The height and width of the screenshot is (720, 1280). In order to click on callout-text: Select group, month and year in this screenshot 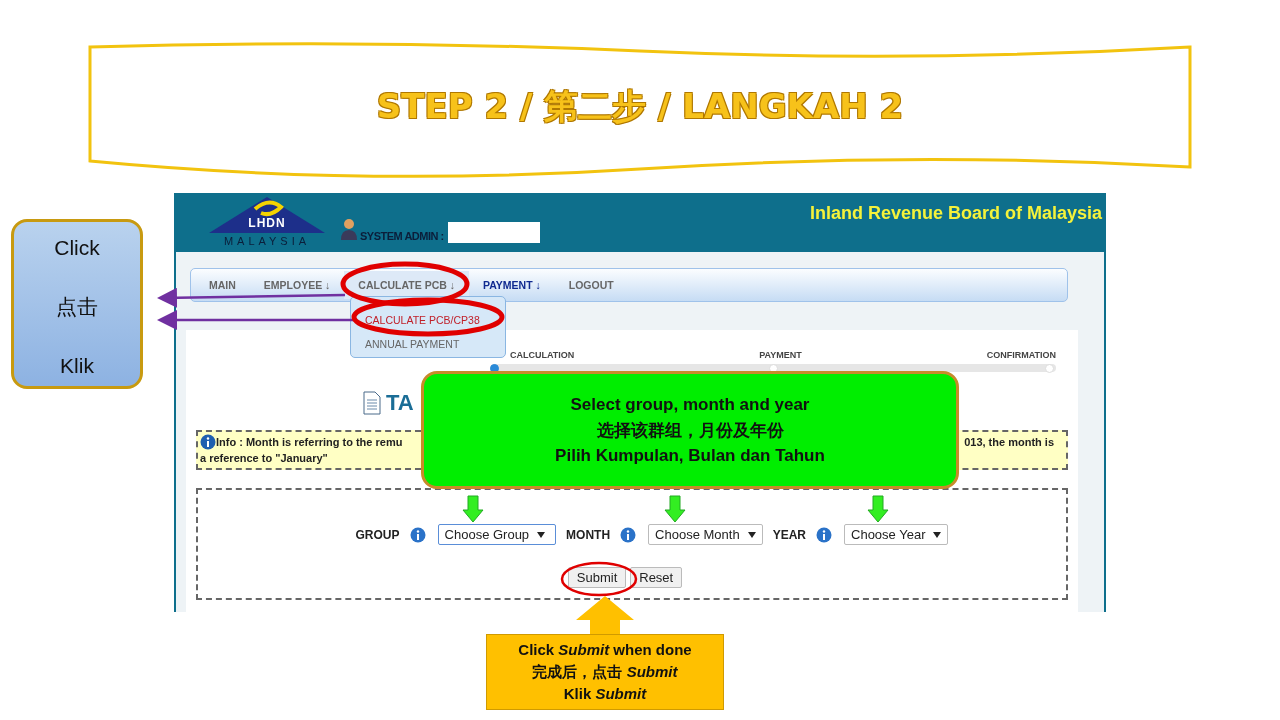, I will do `click(690, 404)`.